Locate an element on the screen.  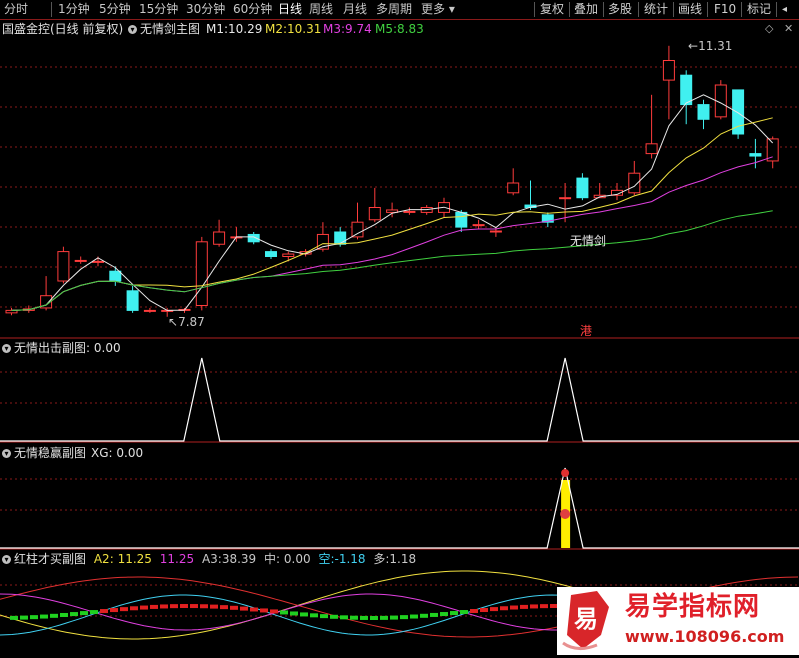
period-tab-5min: 5分钟 is located at coordinates (115, 9).